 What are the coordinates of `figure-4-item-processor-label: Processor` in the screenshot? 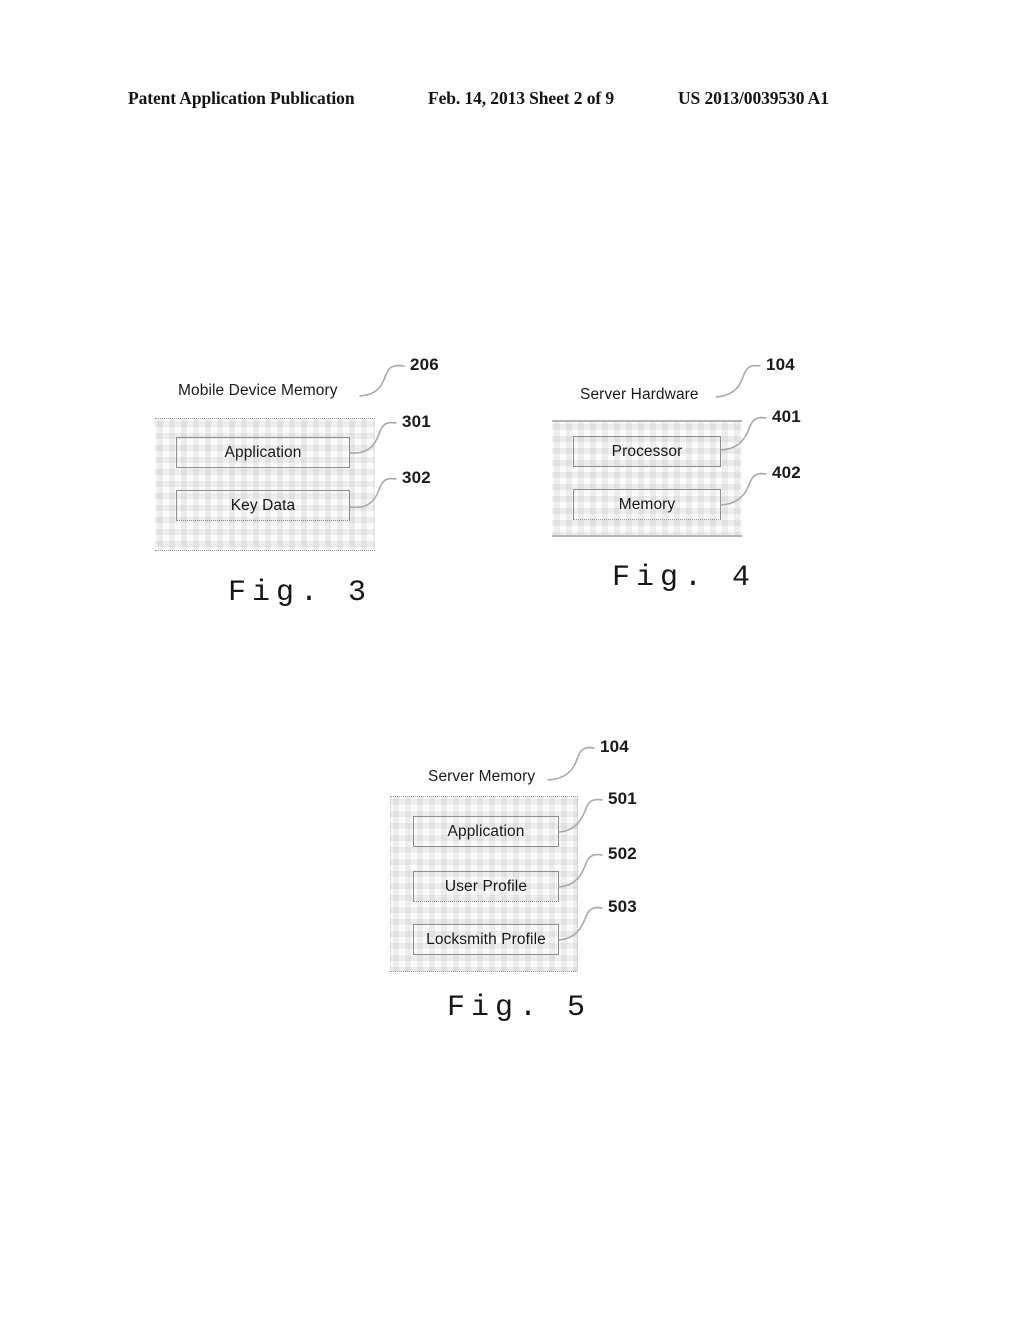 It's located at (647, 451).